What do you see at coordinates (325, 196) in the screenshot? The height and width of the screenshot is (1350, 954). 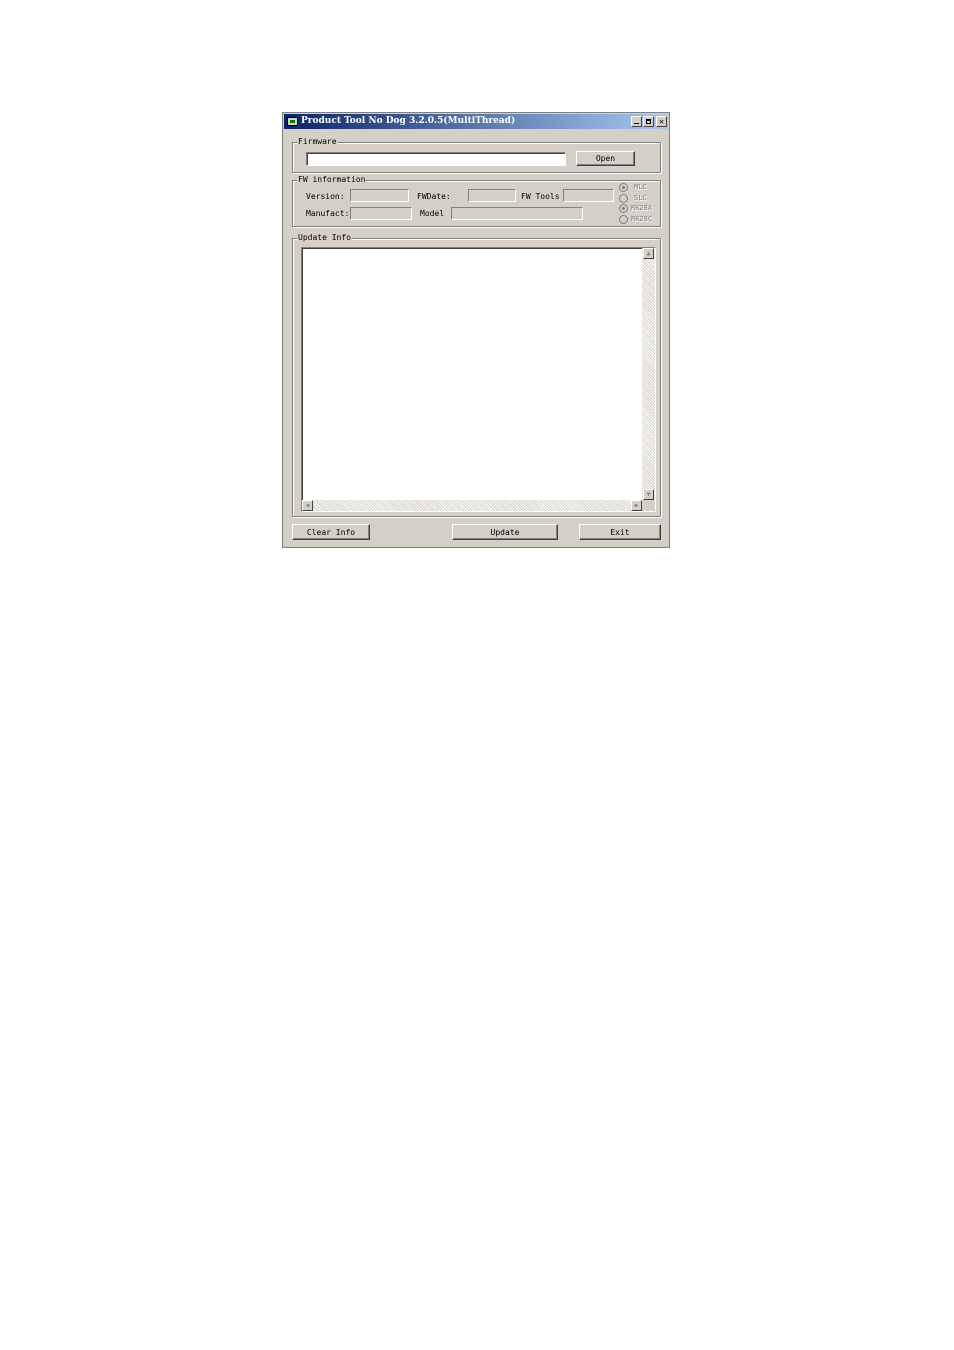 I see `version-label: Version:` at bounding box center [325, 196].